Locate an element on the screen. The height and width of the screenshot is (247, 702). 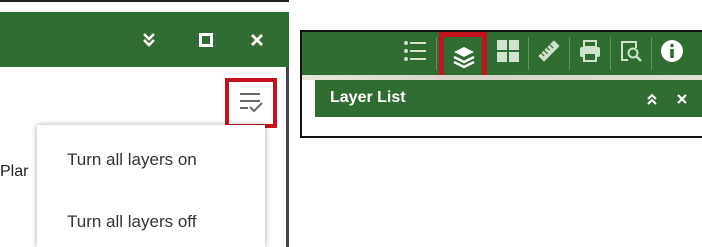
chevron-double-down-icon is located at coordinates (149, 40).